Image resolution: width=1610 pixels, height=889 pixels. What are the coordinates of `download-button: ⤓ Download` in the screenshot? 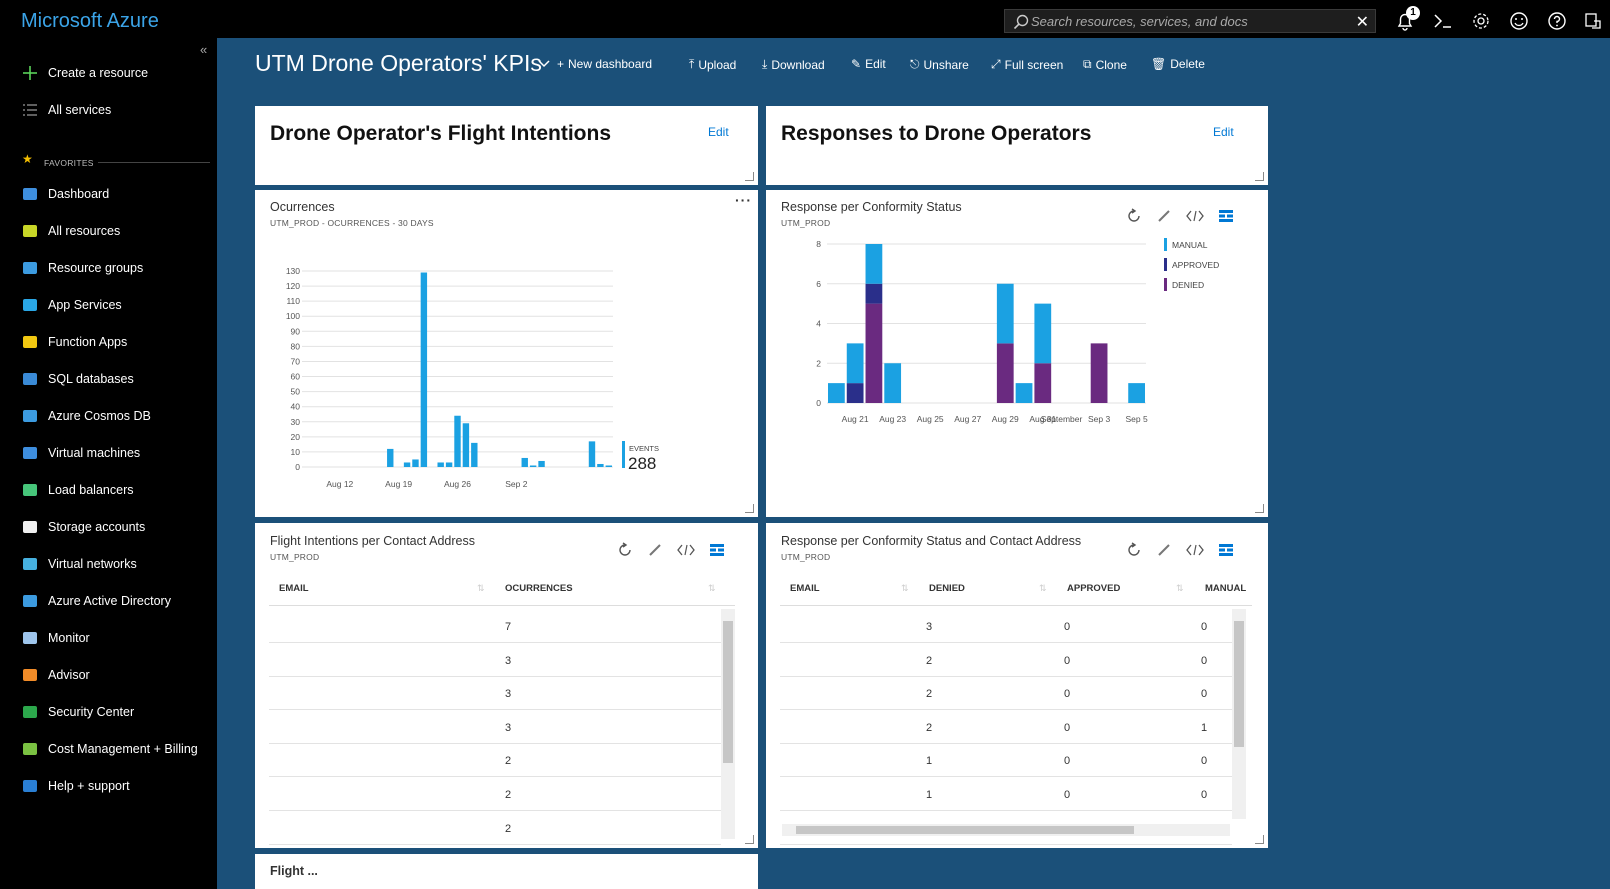 It's located at (793, 64).